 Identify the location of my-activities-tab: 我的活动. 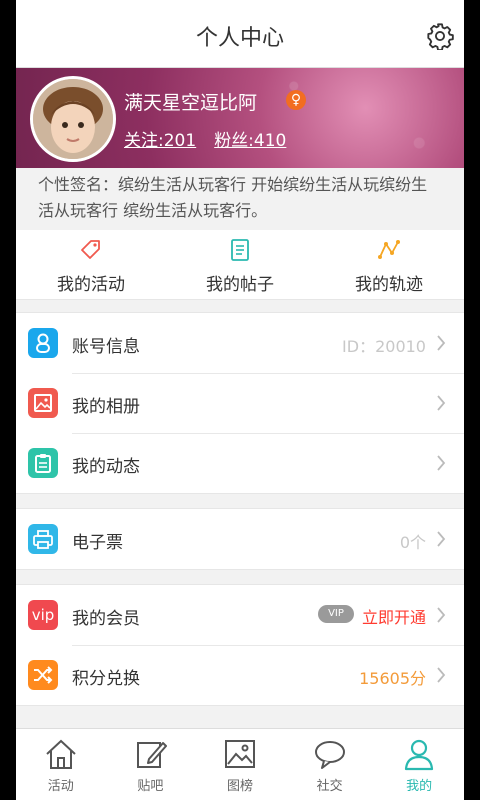
(91, 265).